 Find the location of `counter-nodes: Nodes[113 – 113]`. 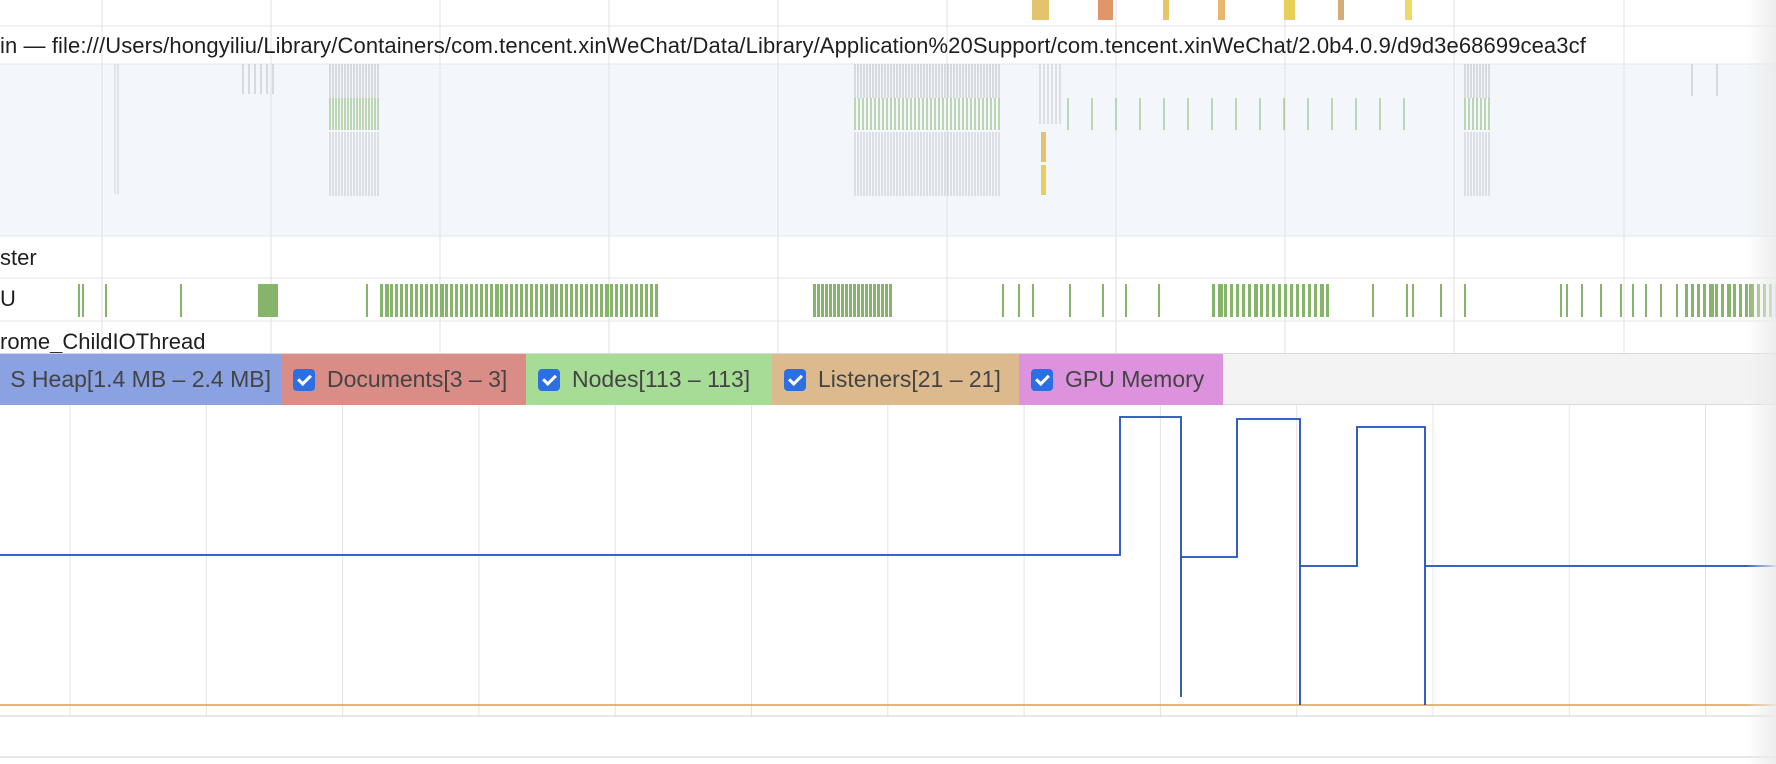

counter-nodes: Nodes[113 – 113] is located at coordinates (649, 379).